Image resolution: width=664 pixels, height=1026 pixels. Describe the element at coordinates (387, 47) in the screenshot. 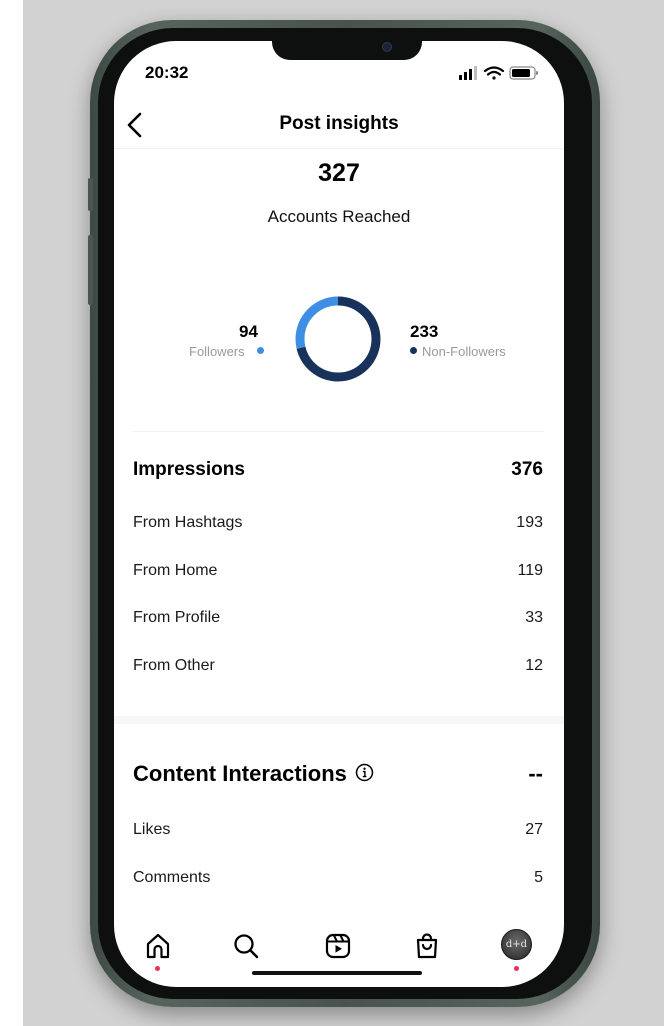

I see `front-camera` at that location.